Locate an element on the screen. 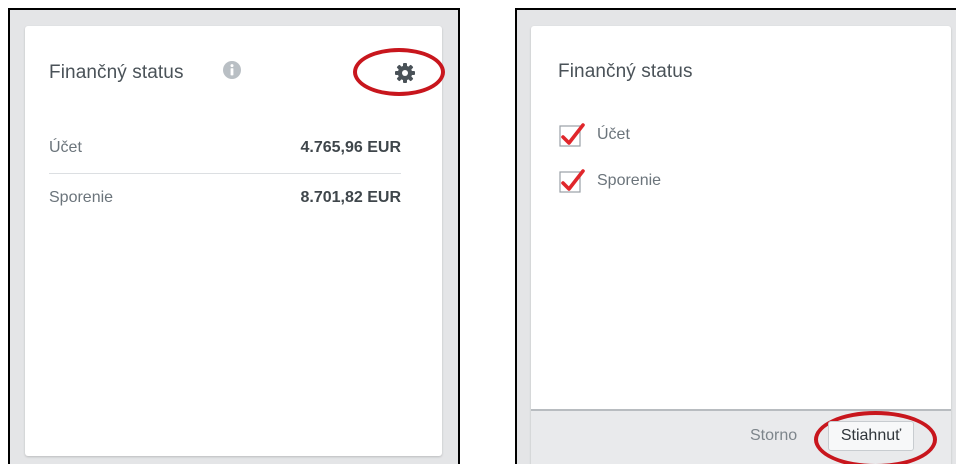 This screenshot has width=956, height=464. option-savings: Sporenie is located at coordinates (610, 181).